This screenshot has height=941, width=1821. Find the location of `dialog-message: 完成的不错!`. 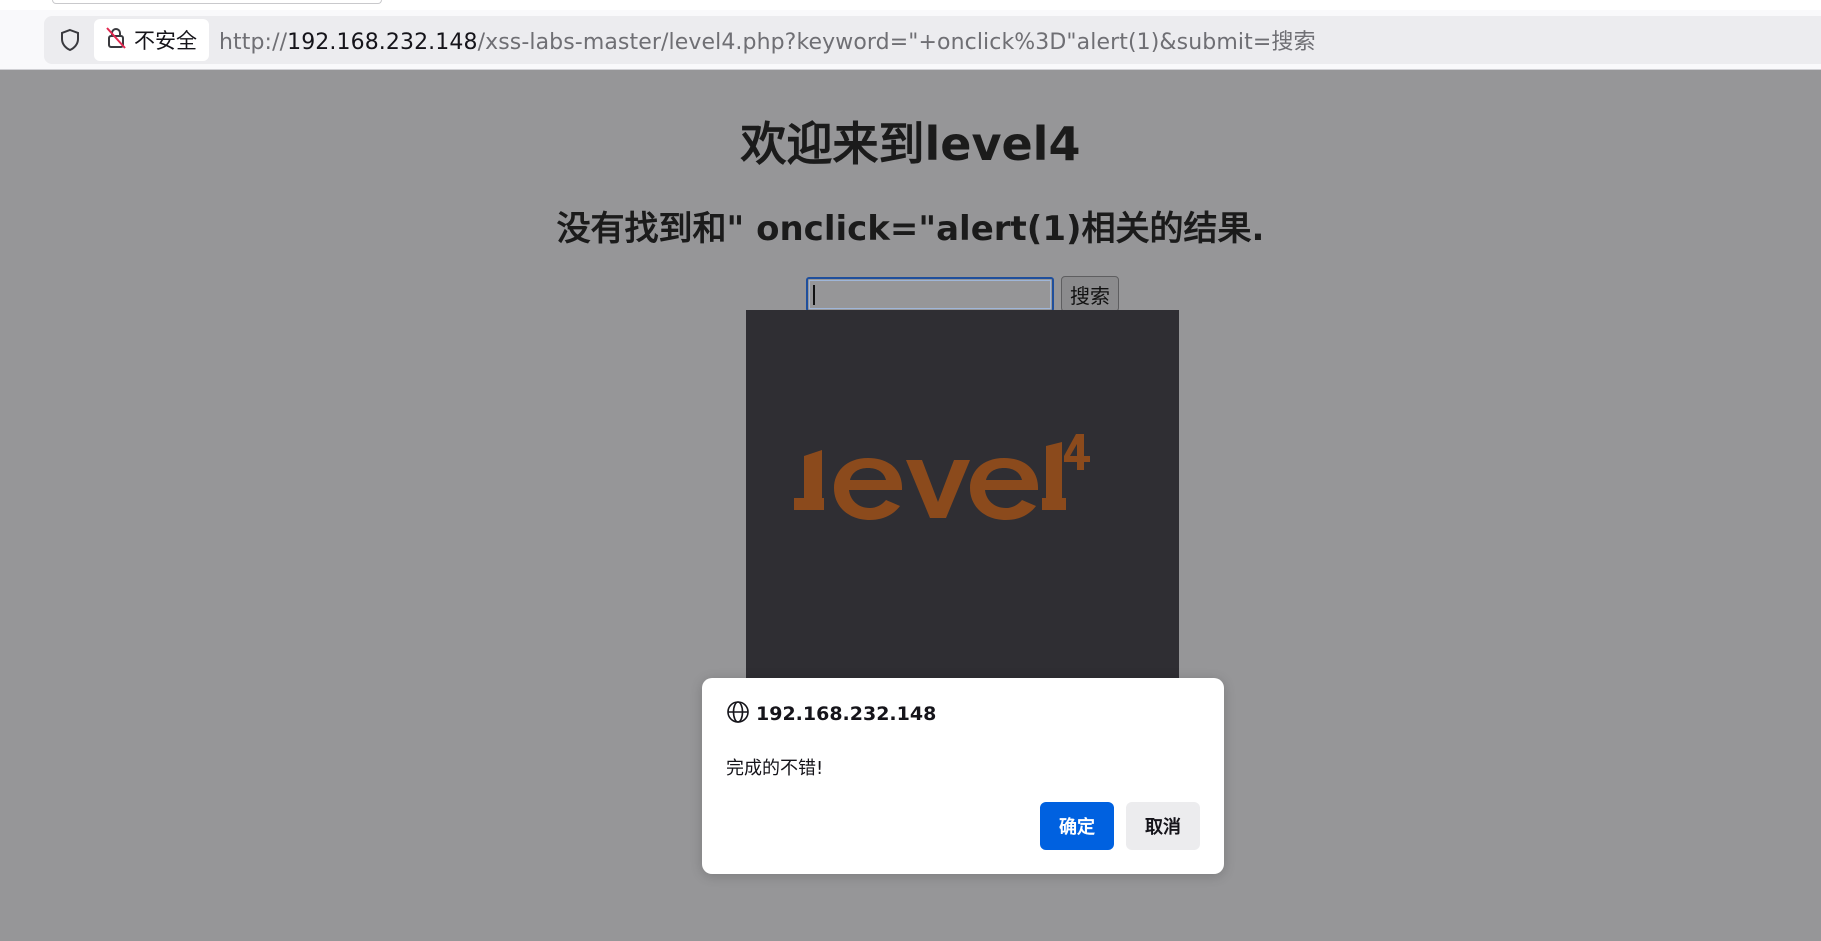

dialog-message: 完成的不错! is located at coordinates (775, 768).